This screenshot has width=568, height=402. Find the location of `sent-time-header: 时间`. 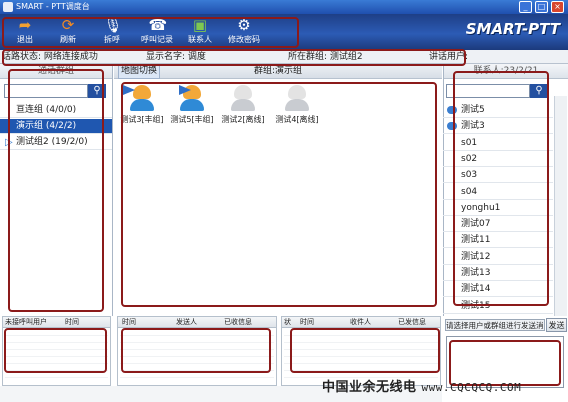

sent-time-header: 时间 is located at coordinates (307, 322).